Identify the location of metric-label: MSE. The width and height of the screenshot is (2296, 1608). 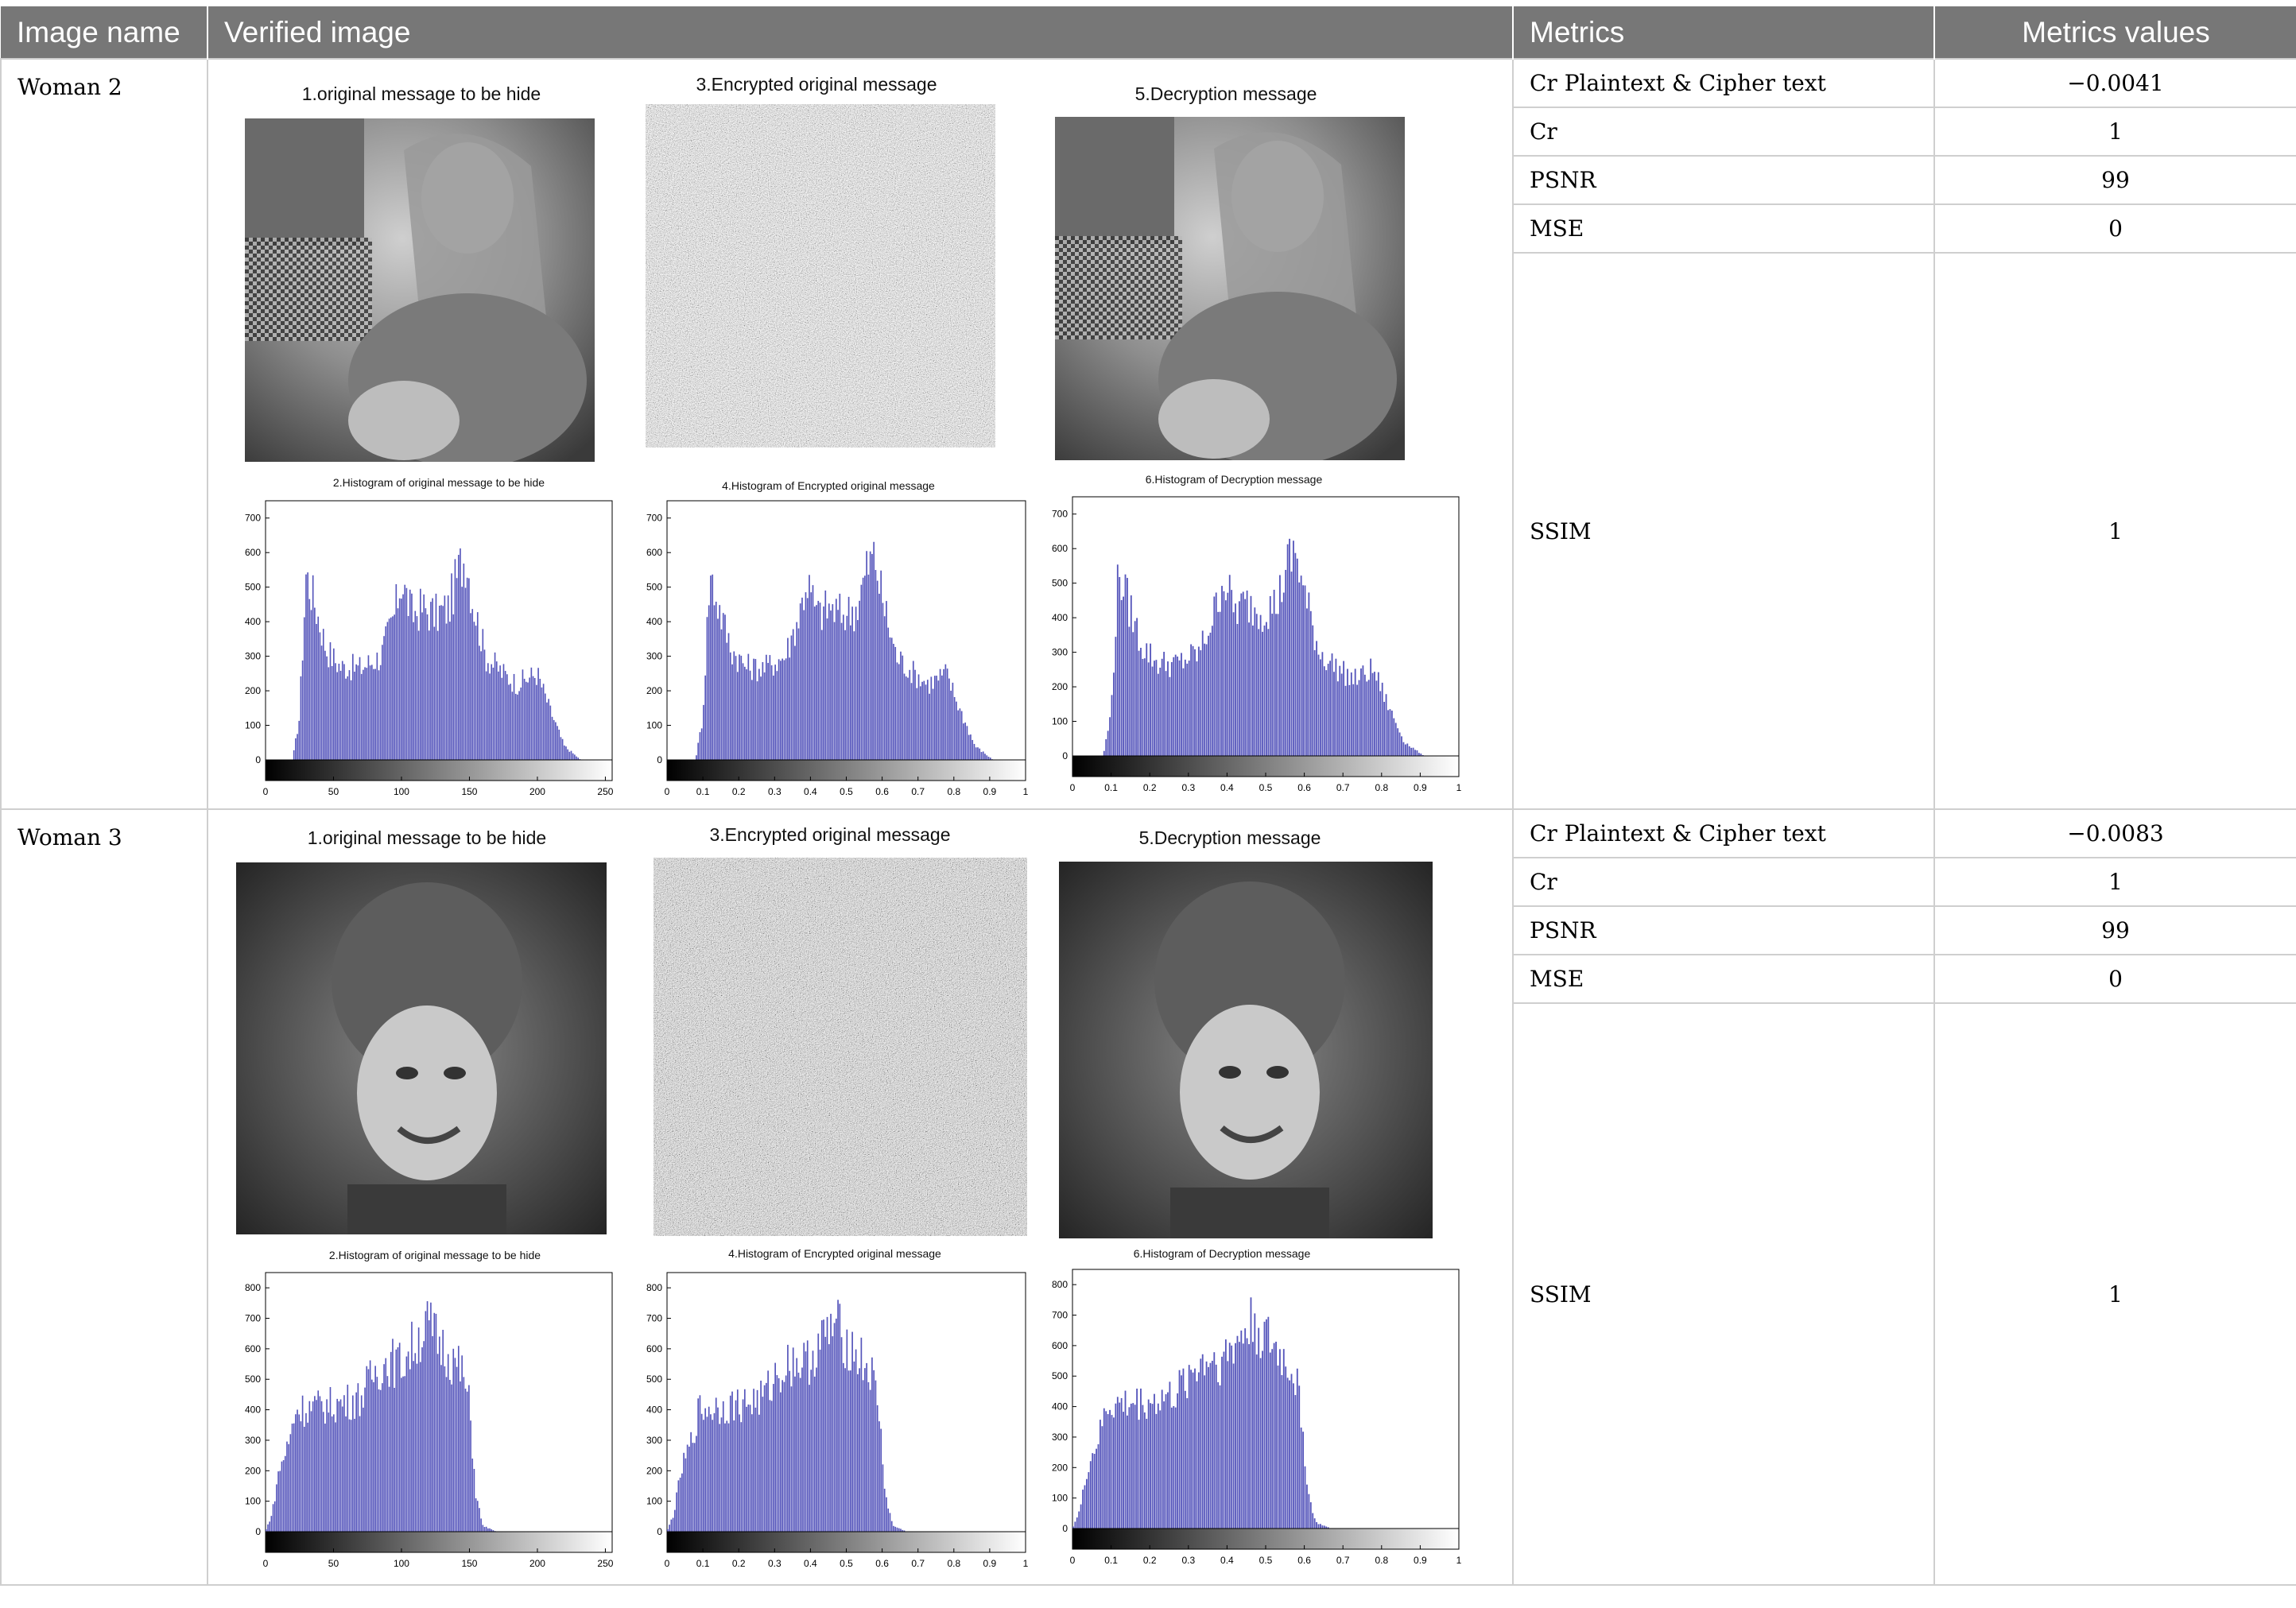
(1723, 228).